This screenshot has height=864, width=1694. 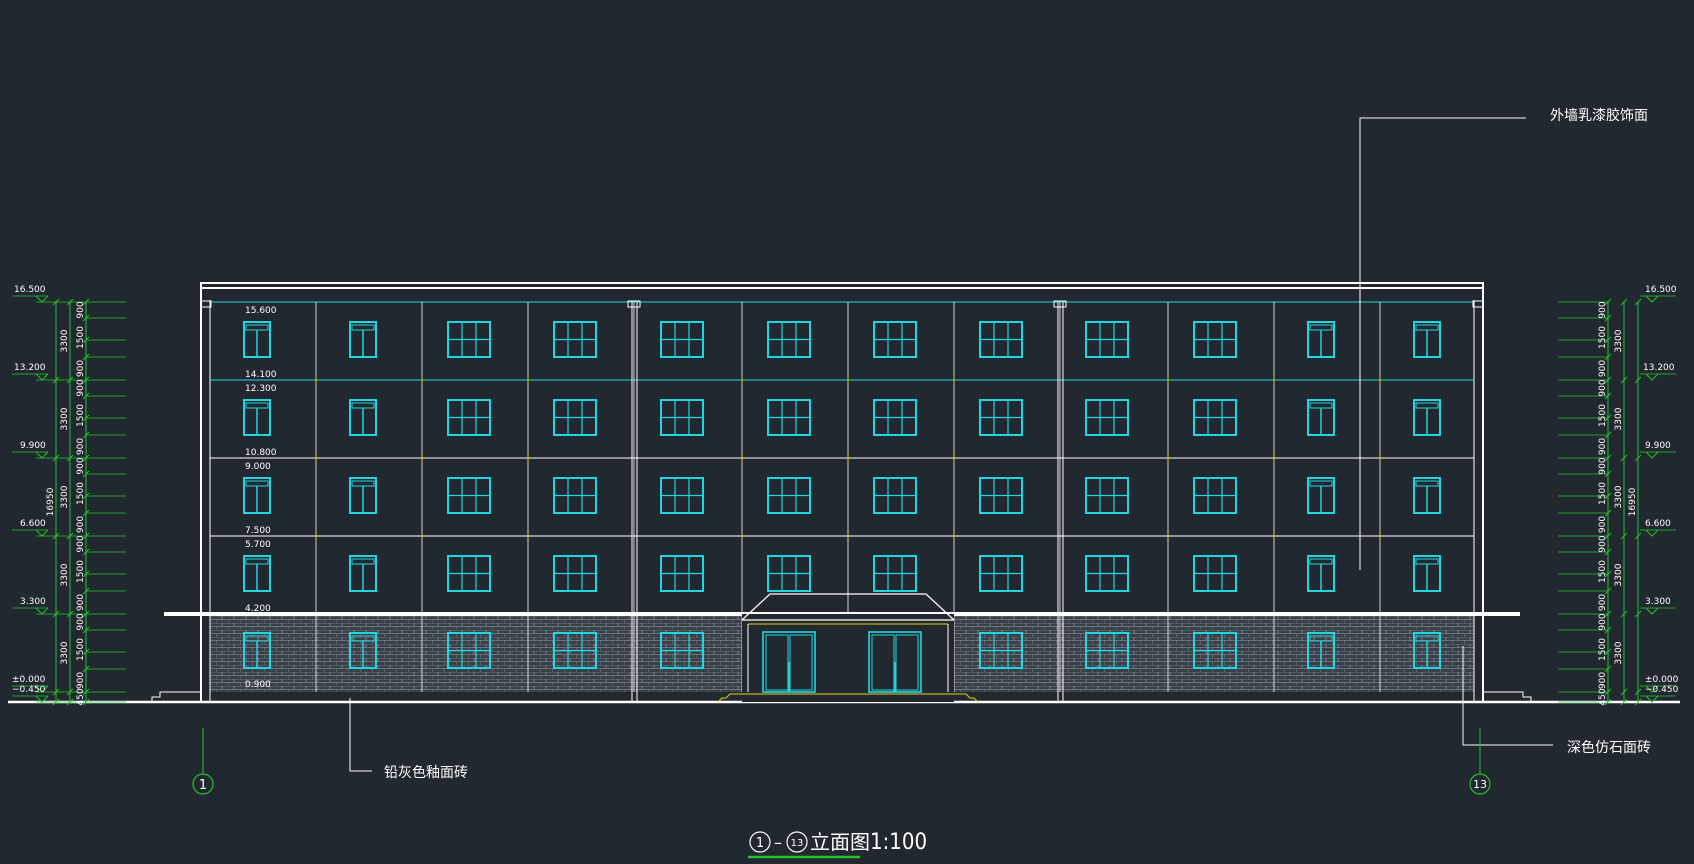 I want to click on axis-label-right: 13, so click(x=1480, y=784).